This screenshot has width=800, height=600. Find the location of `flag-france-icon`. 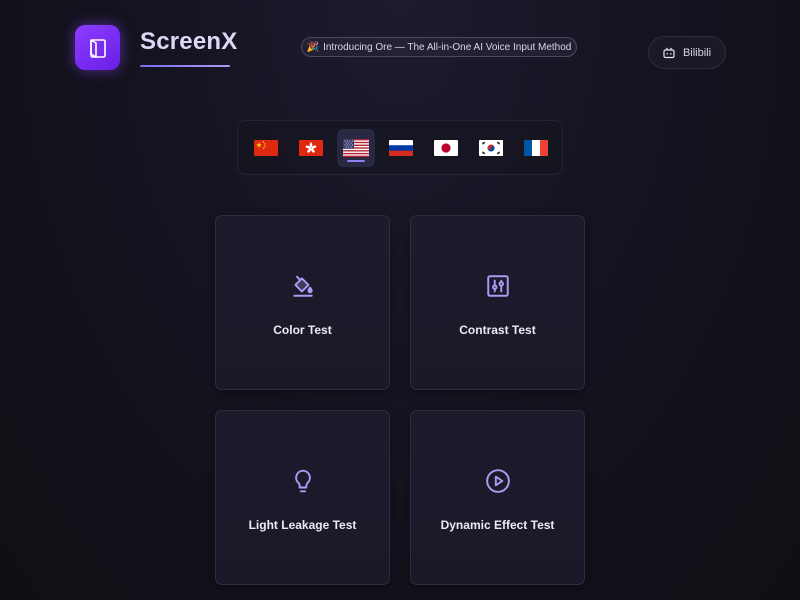

flag-france-icon is located at coordinates (536, 147).